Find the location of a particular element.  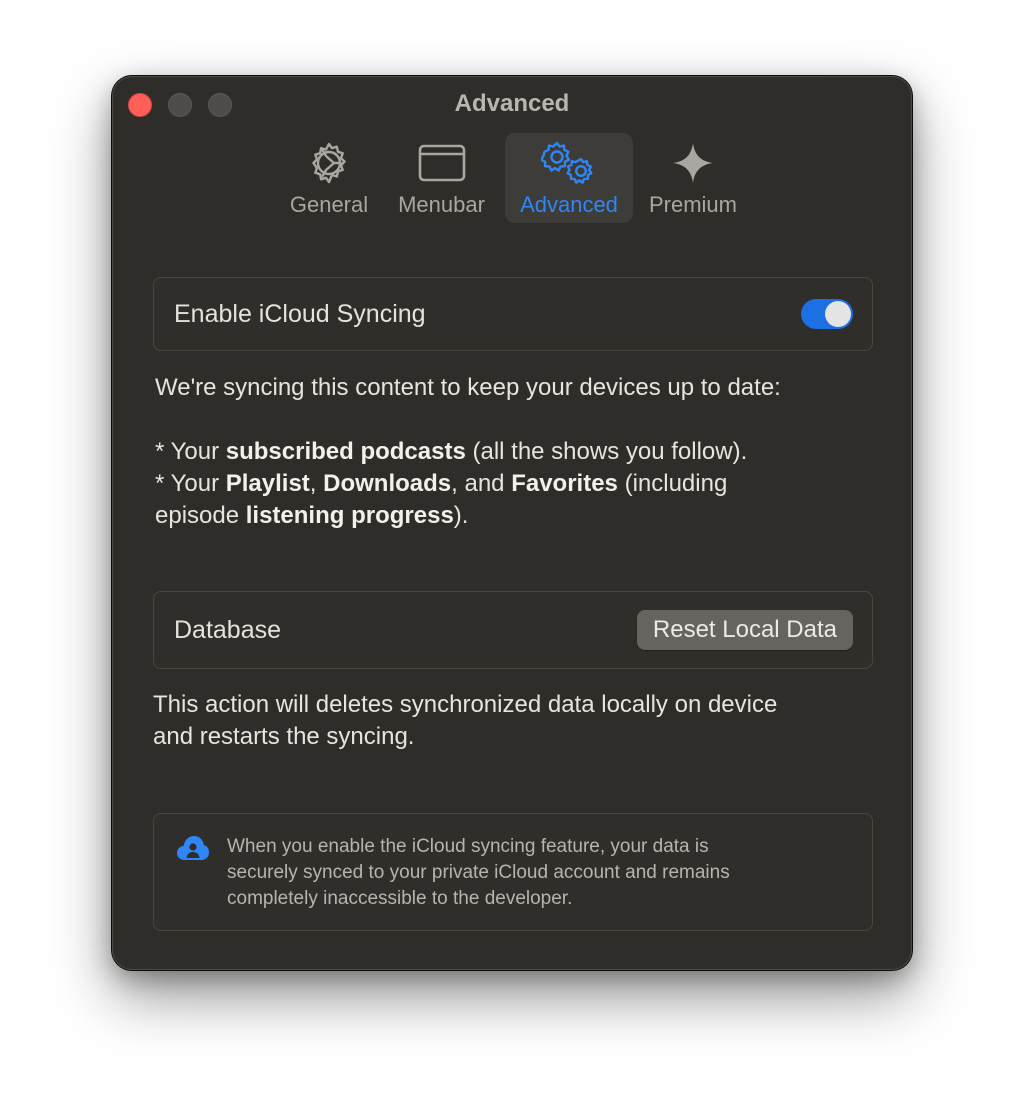

database-label: Database is located at coordinates (228, 629).